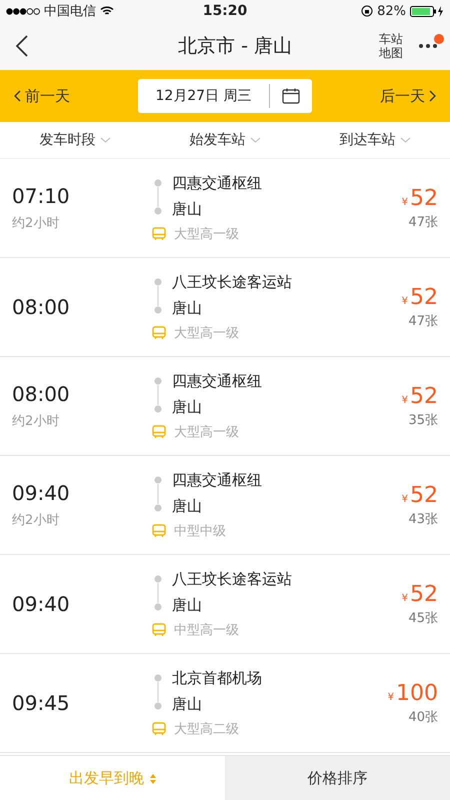 The height and width of the screenshot is (800, 450). I want to click on chevron-right-icon, so click(432, 96).